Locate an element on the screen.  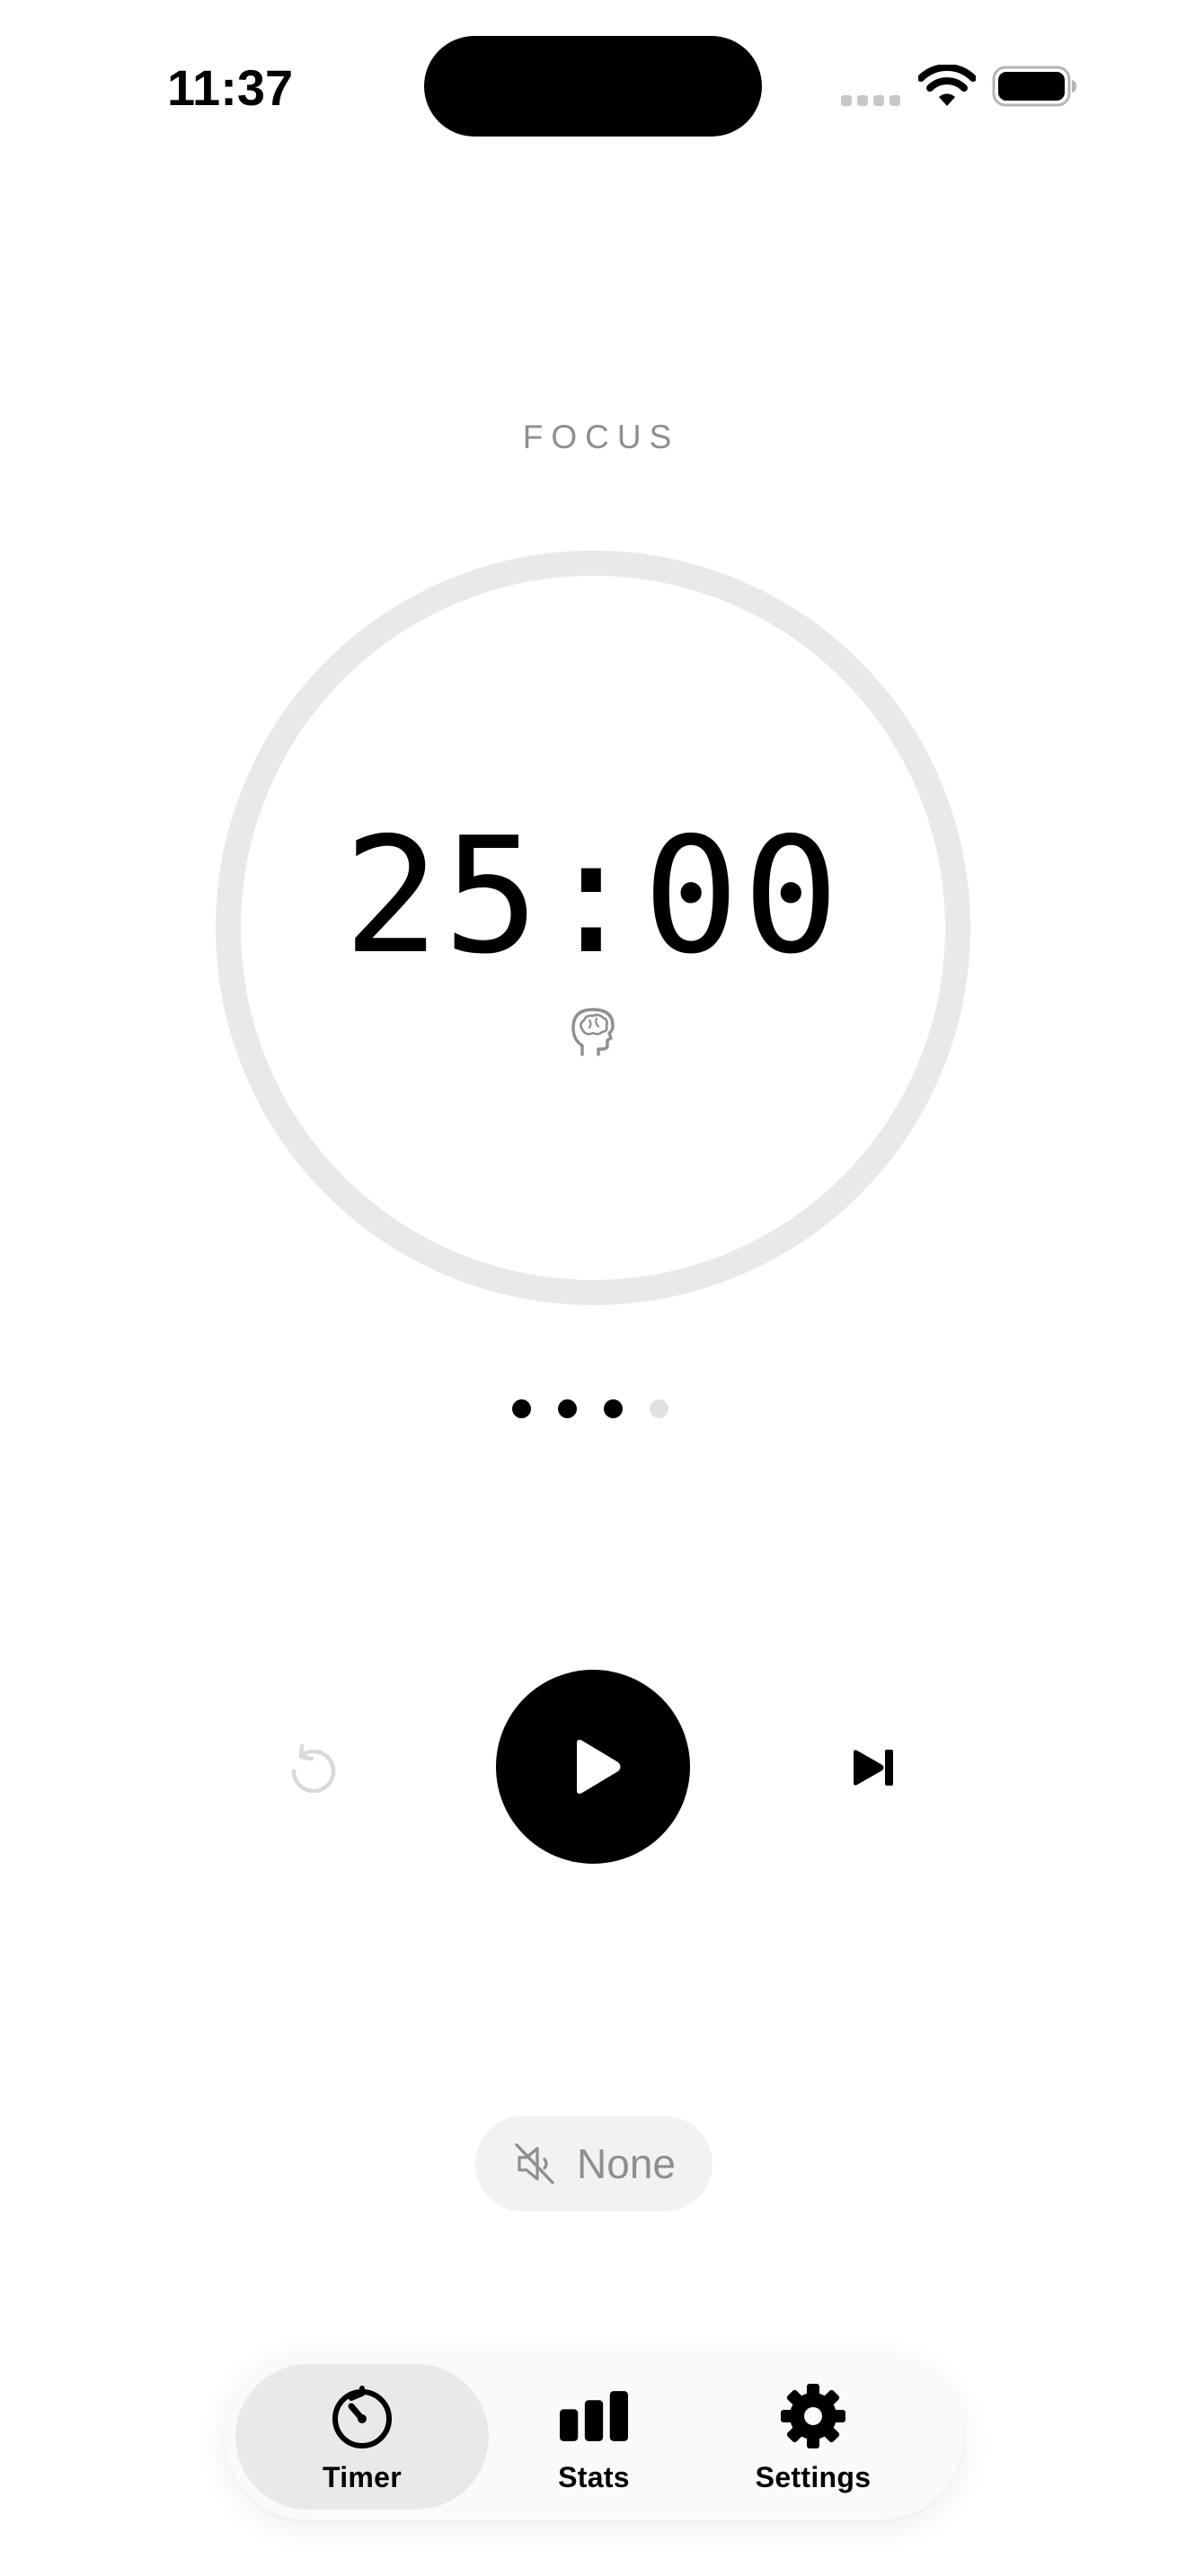
play-button is located at coordinates (593, 1767).